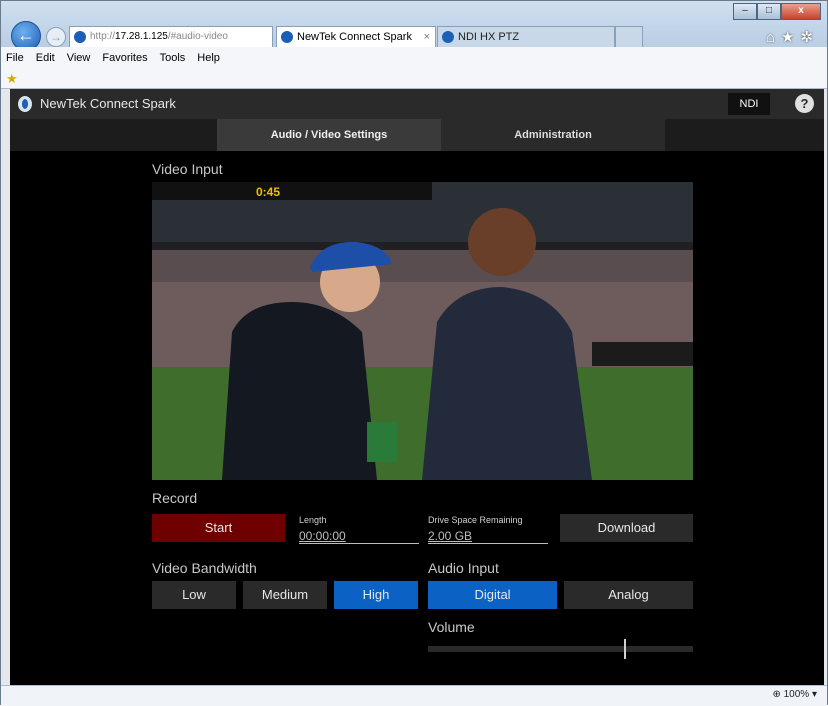  Describe the element at coordinates (376, 595) in the screenshot. I see `bandwidth-high-button: High` at that location.